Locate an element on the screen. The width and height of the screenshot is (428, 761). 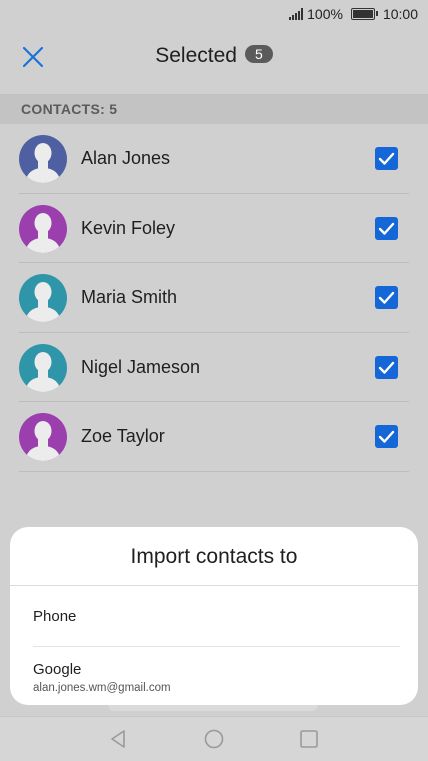
status-indicators: 100% 10:00 is located at coordinates (353, 14).